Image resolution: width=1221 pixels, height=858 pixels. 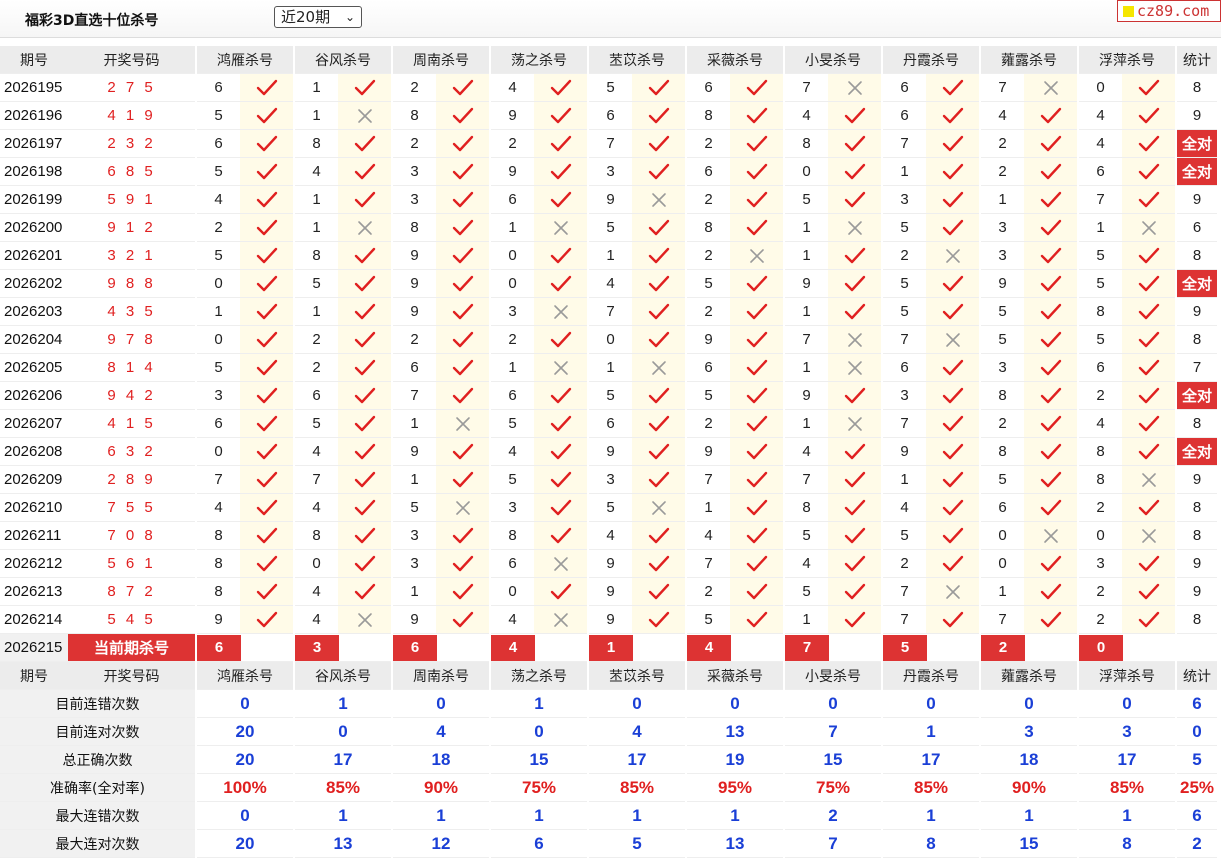 What do you see at coordinates (132, 591) in the screenshot?
I see `draw-number-cell: 8 7 2` at bounding box center [132, 591].